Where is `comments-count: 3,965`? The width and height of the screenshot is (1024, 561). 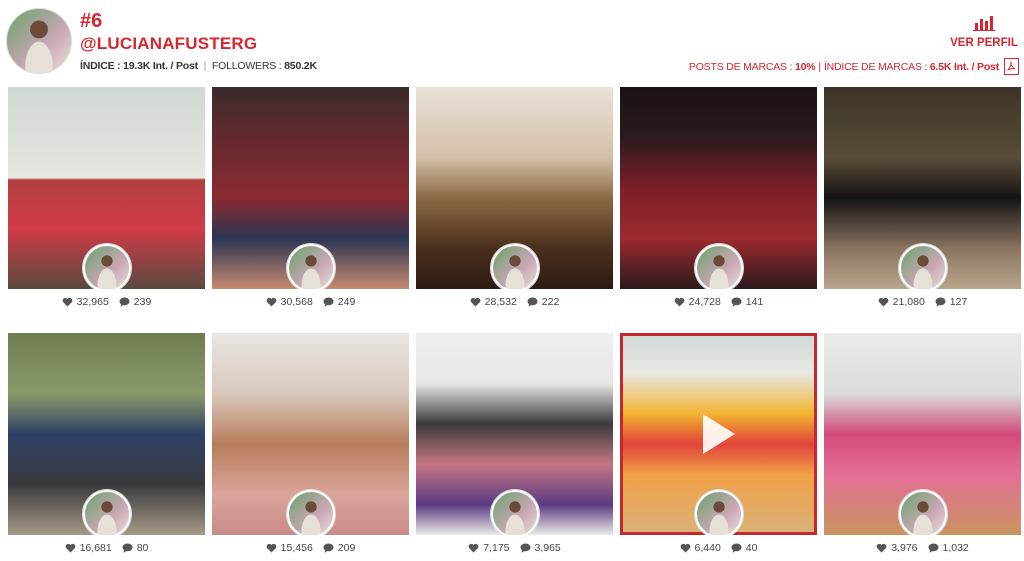
comments-count: 3,965 is located at coordinates (547, 548).